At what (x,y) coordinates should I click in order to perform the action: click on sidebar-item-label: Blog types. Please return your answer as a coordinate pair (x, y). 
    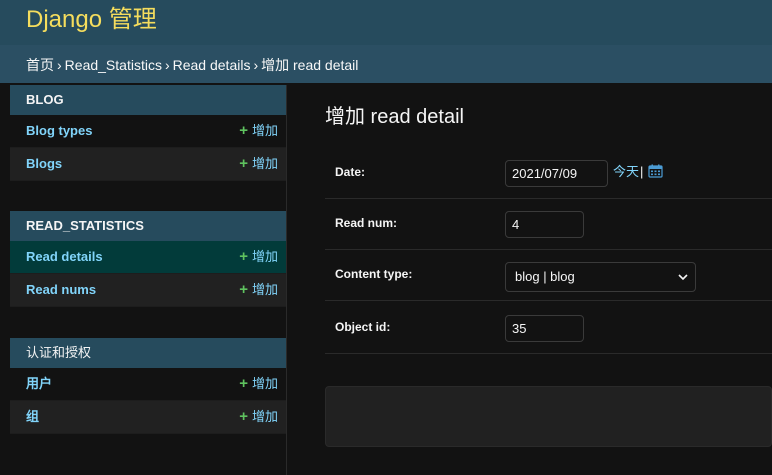
    Looking at the image, I should click on (59, 131).